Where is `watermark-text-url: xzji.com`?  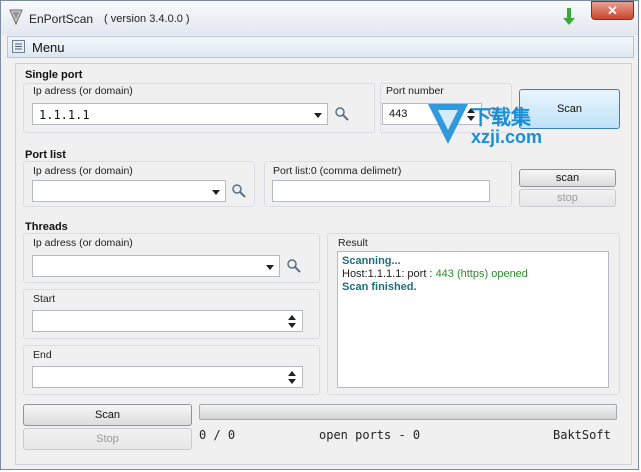
watermark-text-url: xzji.com is located at coordinates (507, 137).